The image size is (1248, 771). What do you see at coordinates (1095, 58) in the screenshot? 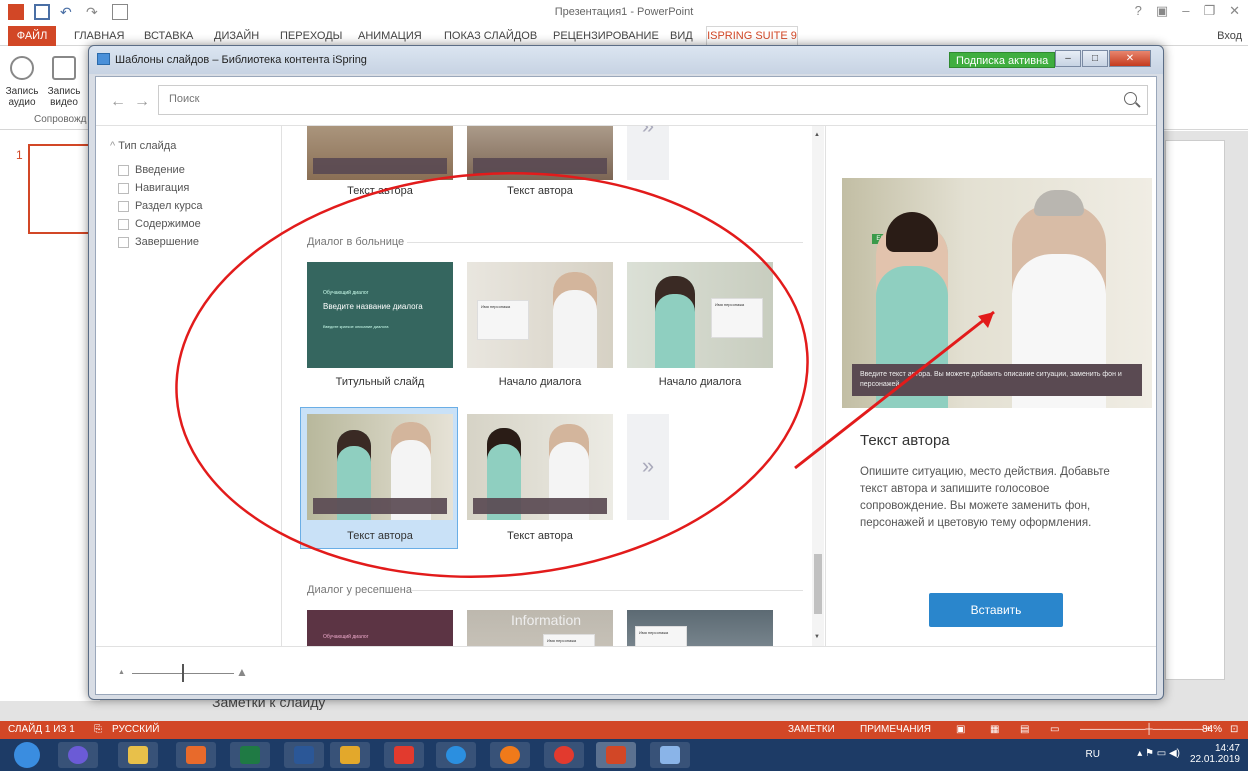
I see `dialog-maximize-icon: □` at bounding box center [1095, 58].